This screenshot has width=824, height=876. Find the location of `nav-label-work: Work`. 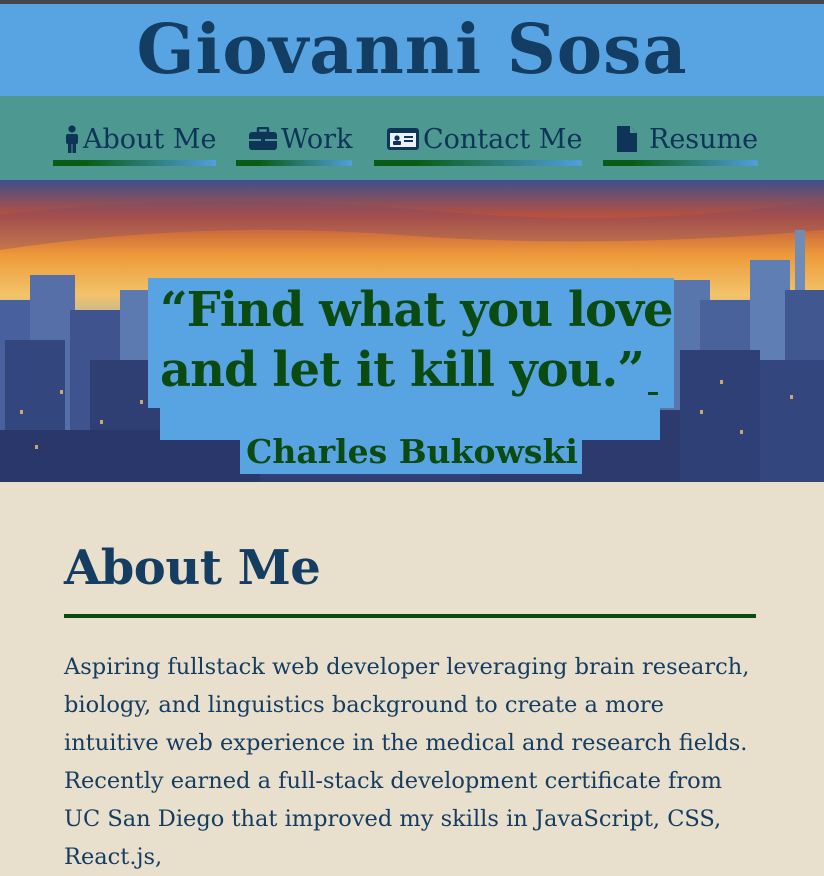

nav-label-work: Work is located at coordinates (317, 139).